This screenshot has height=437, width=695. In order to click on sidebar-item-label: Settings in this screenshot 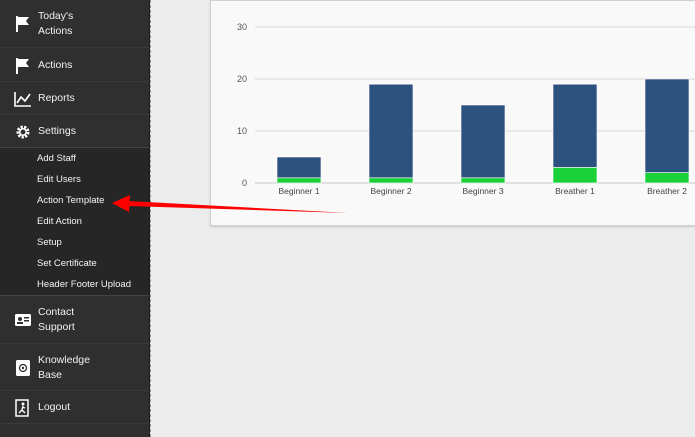, I will do `click(57, 131)`.